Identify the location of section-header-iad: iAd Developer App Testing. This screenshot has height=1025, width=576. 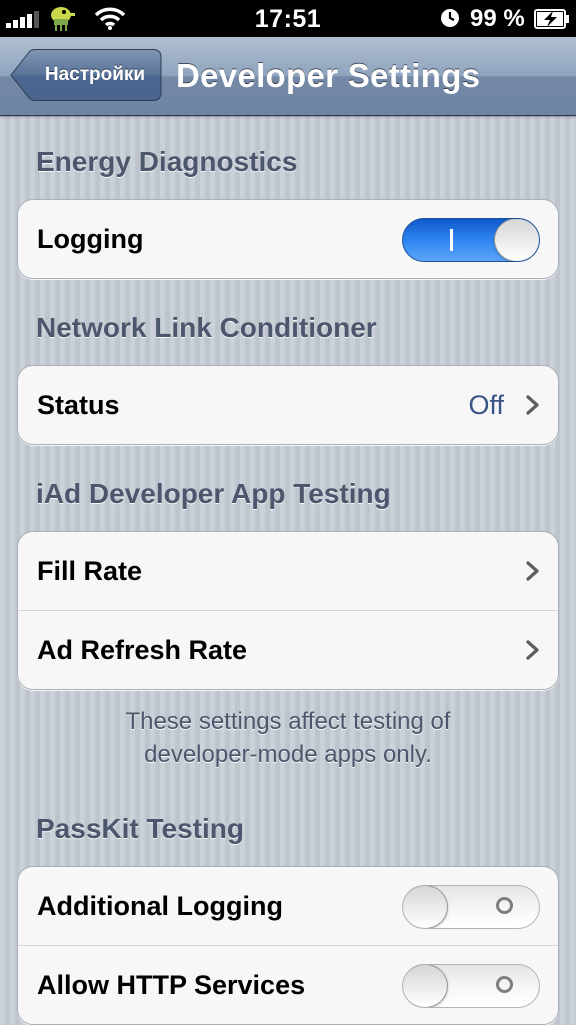
(213, 493).